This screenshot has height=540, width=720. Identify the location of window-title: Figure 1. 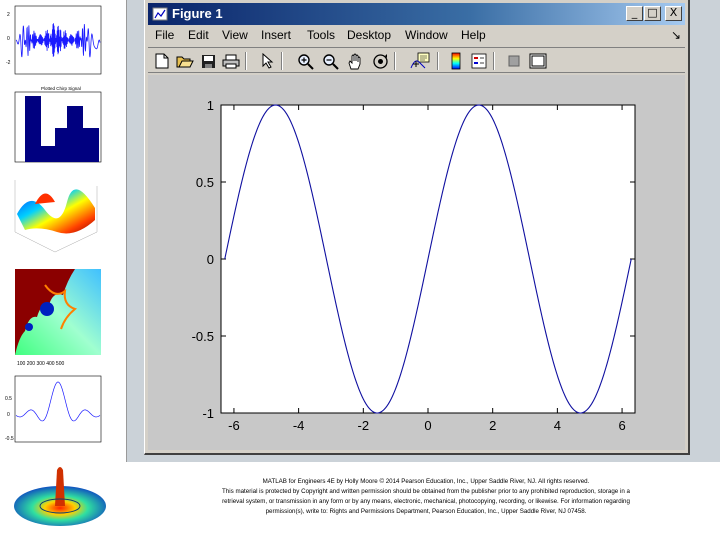
(197, 13).